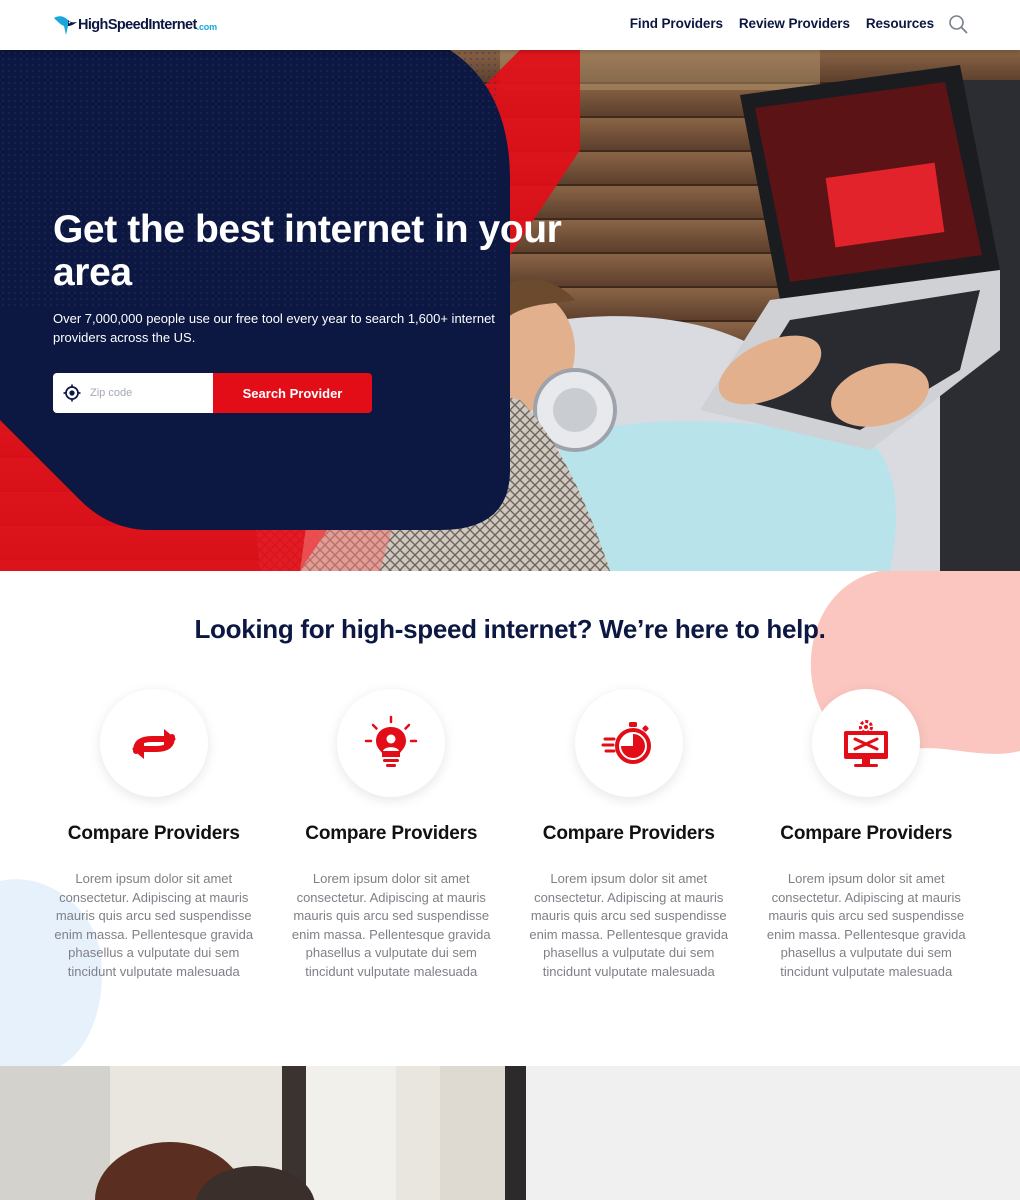 The image size is (1020, 1200). I want to click on zip-field-container, so click(133, 393).